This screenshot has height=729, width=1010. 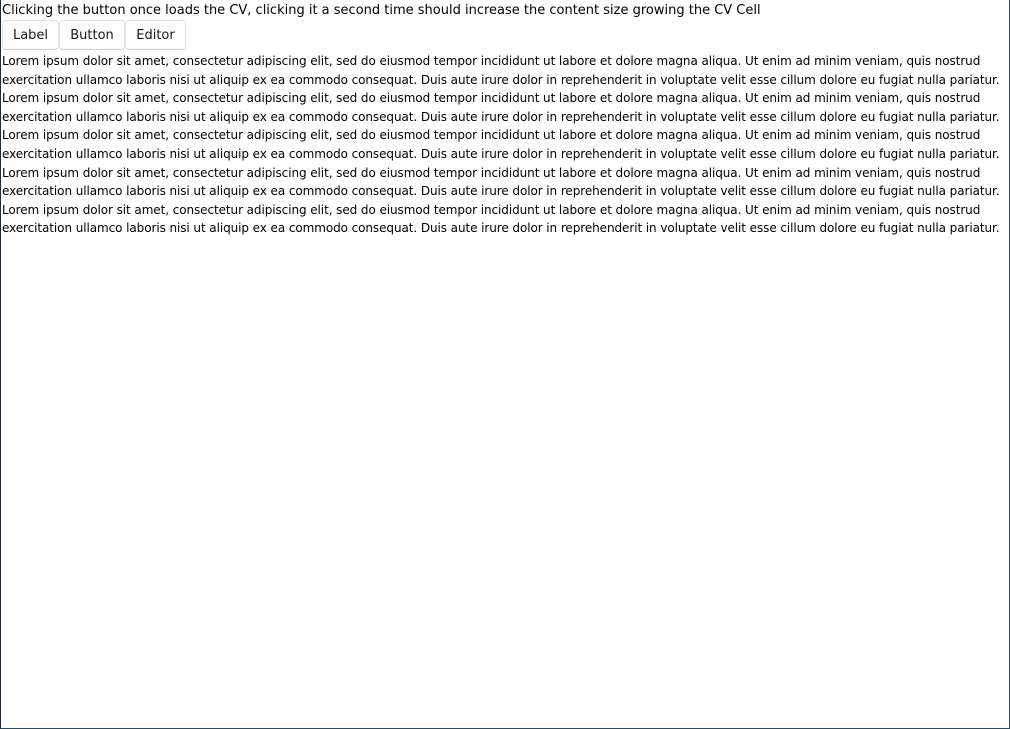 I want to click on button-row: Label Button Editor, so click(x=94, y=35).